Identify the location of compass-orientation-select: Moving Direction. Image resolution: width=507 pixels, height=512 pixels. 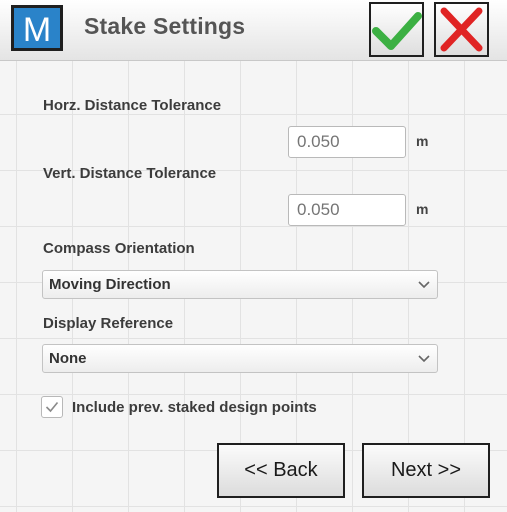
(240, 284).